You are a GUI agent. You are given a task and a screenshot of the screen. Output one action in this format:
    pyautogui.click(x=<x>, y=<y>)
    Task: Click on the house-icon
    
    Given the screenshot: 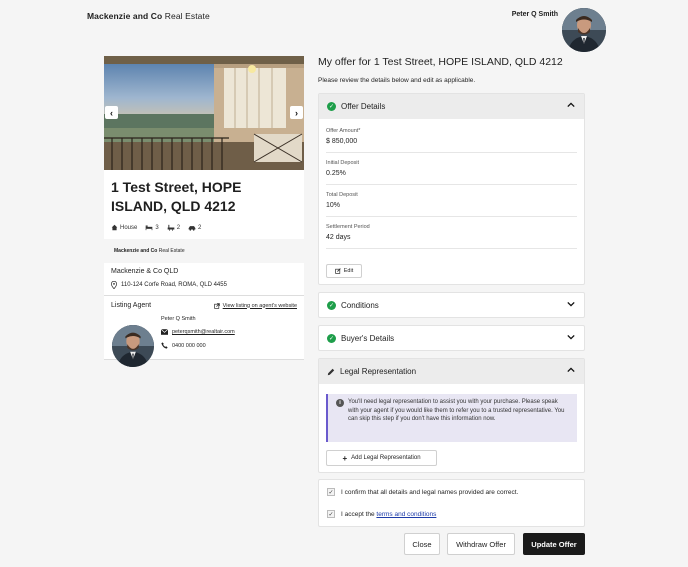 What is the action you would take?
    pyautogui.click(x=114, y=227)
    